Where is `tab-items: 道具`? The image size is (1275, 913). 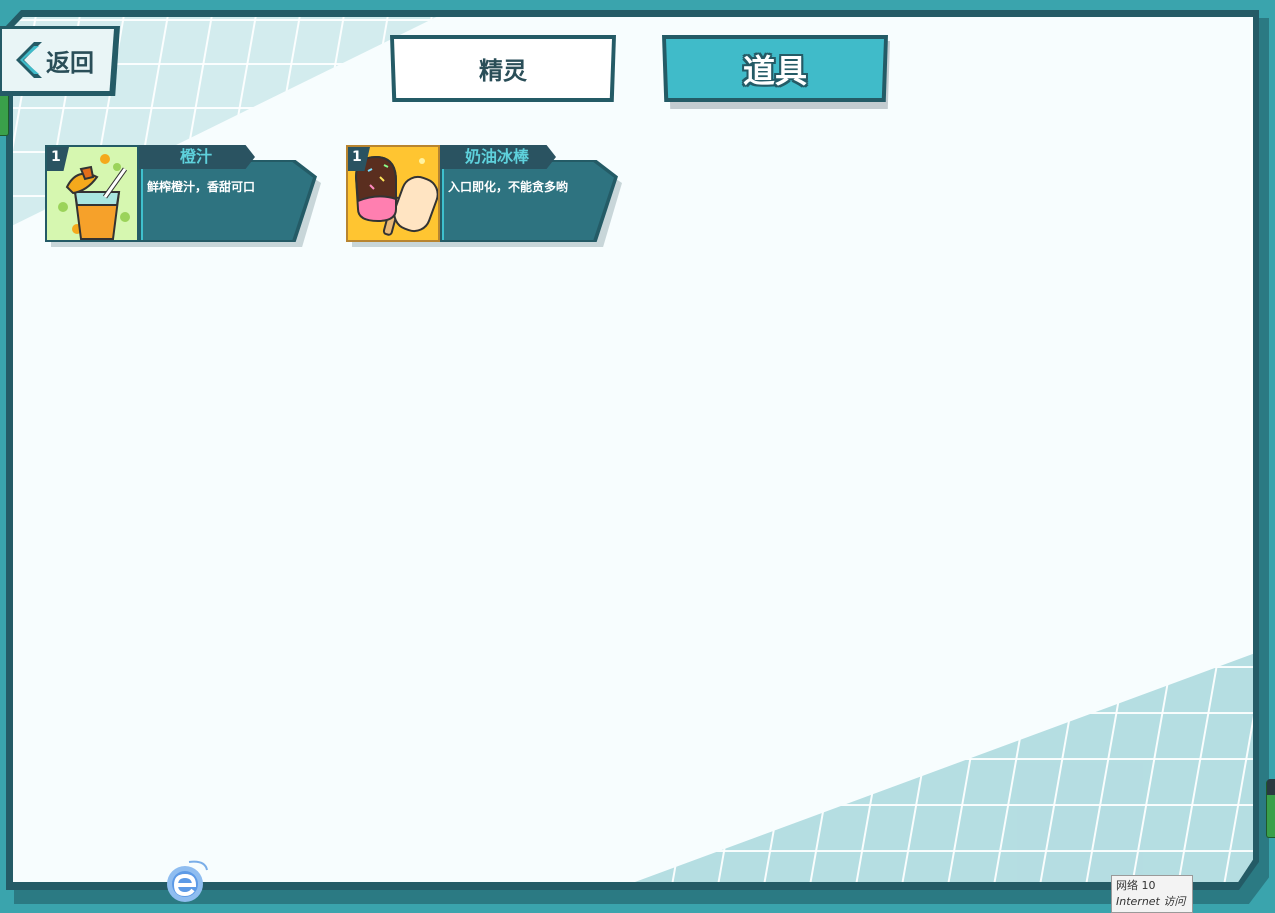 tab-items: 道具 is located at coordinates (776, 72).